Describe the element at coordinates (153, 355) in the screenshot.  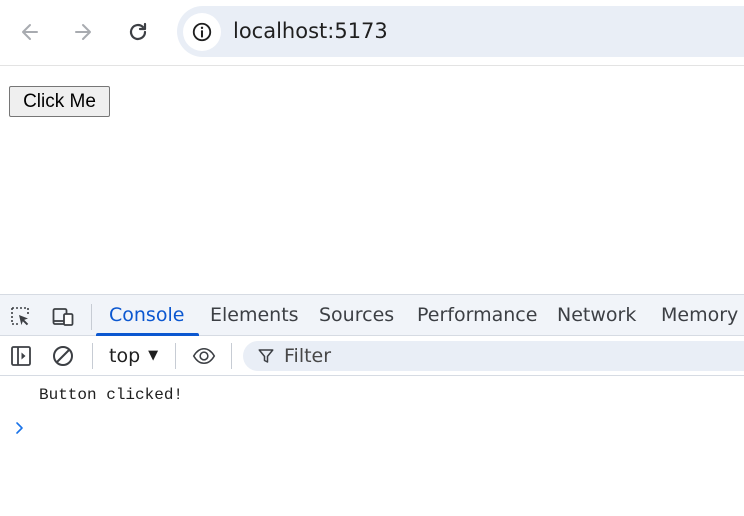
I see `chevron-down-icon: ▼` at that location.